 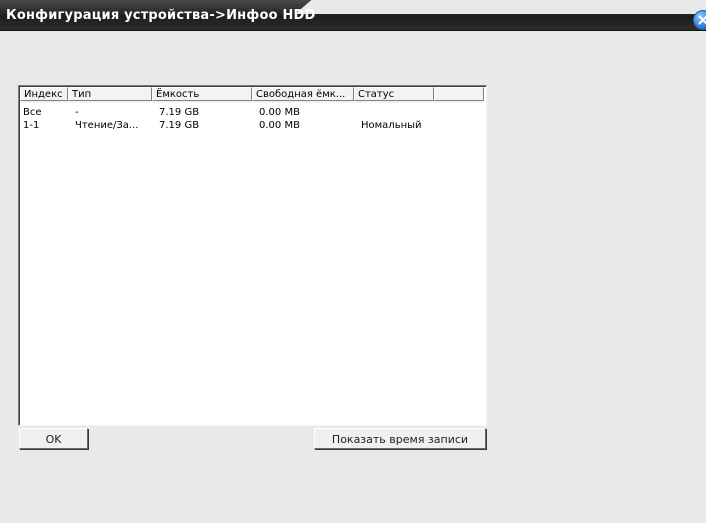 What do you see at coordinates (77, 112) in the screenshot?
I see `cell-type: -` at bounding box center [77, 112].